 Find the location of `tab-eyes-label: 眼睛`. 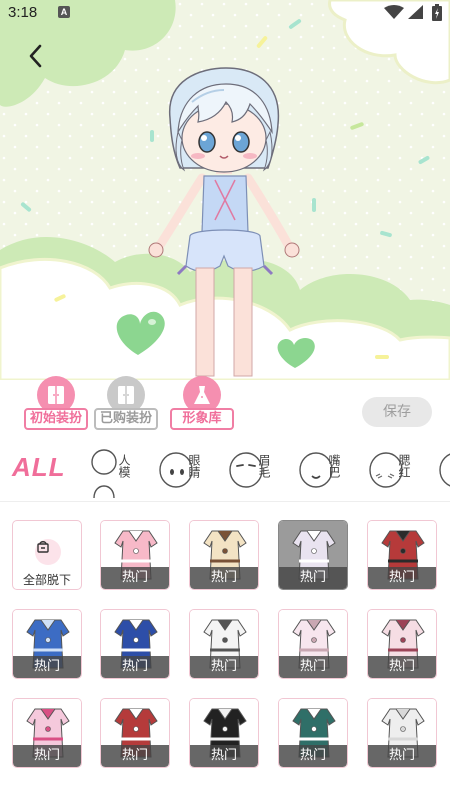

tab-eyes-label: 眼睛 is located at coordinates (194, 466).